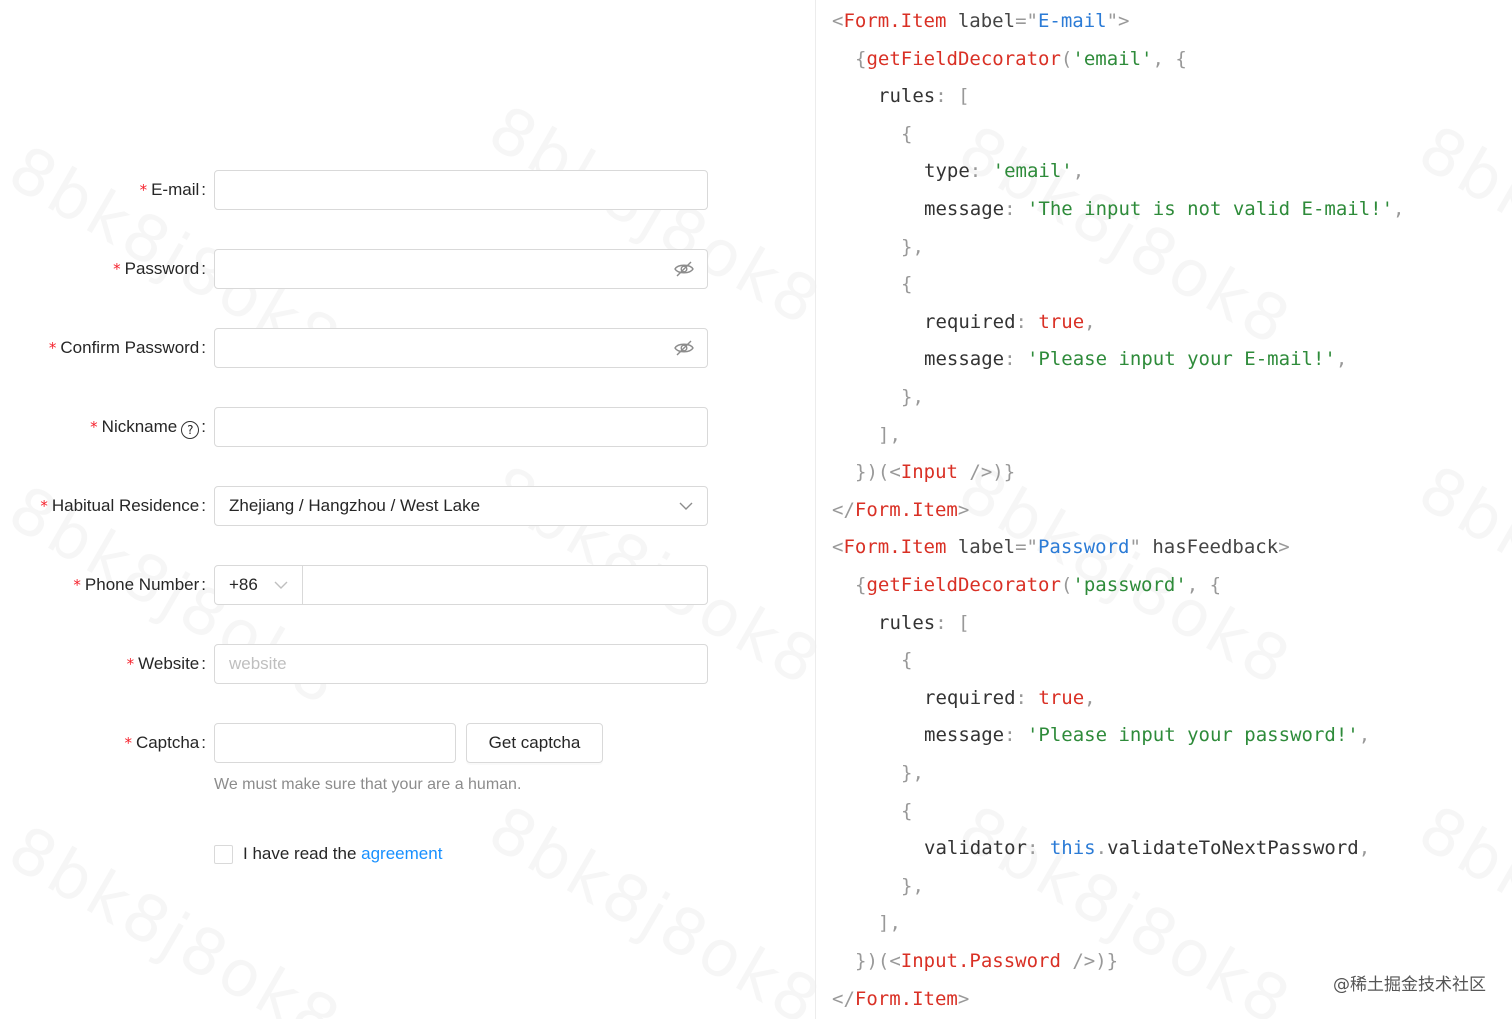 This screenshot has width=1512, height=1019. I want to click on code-token: ", so click(1141, 547).